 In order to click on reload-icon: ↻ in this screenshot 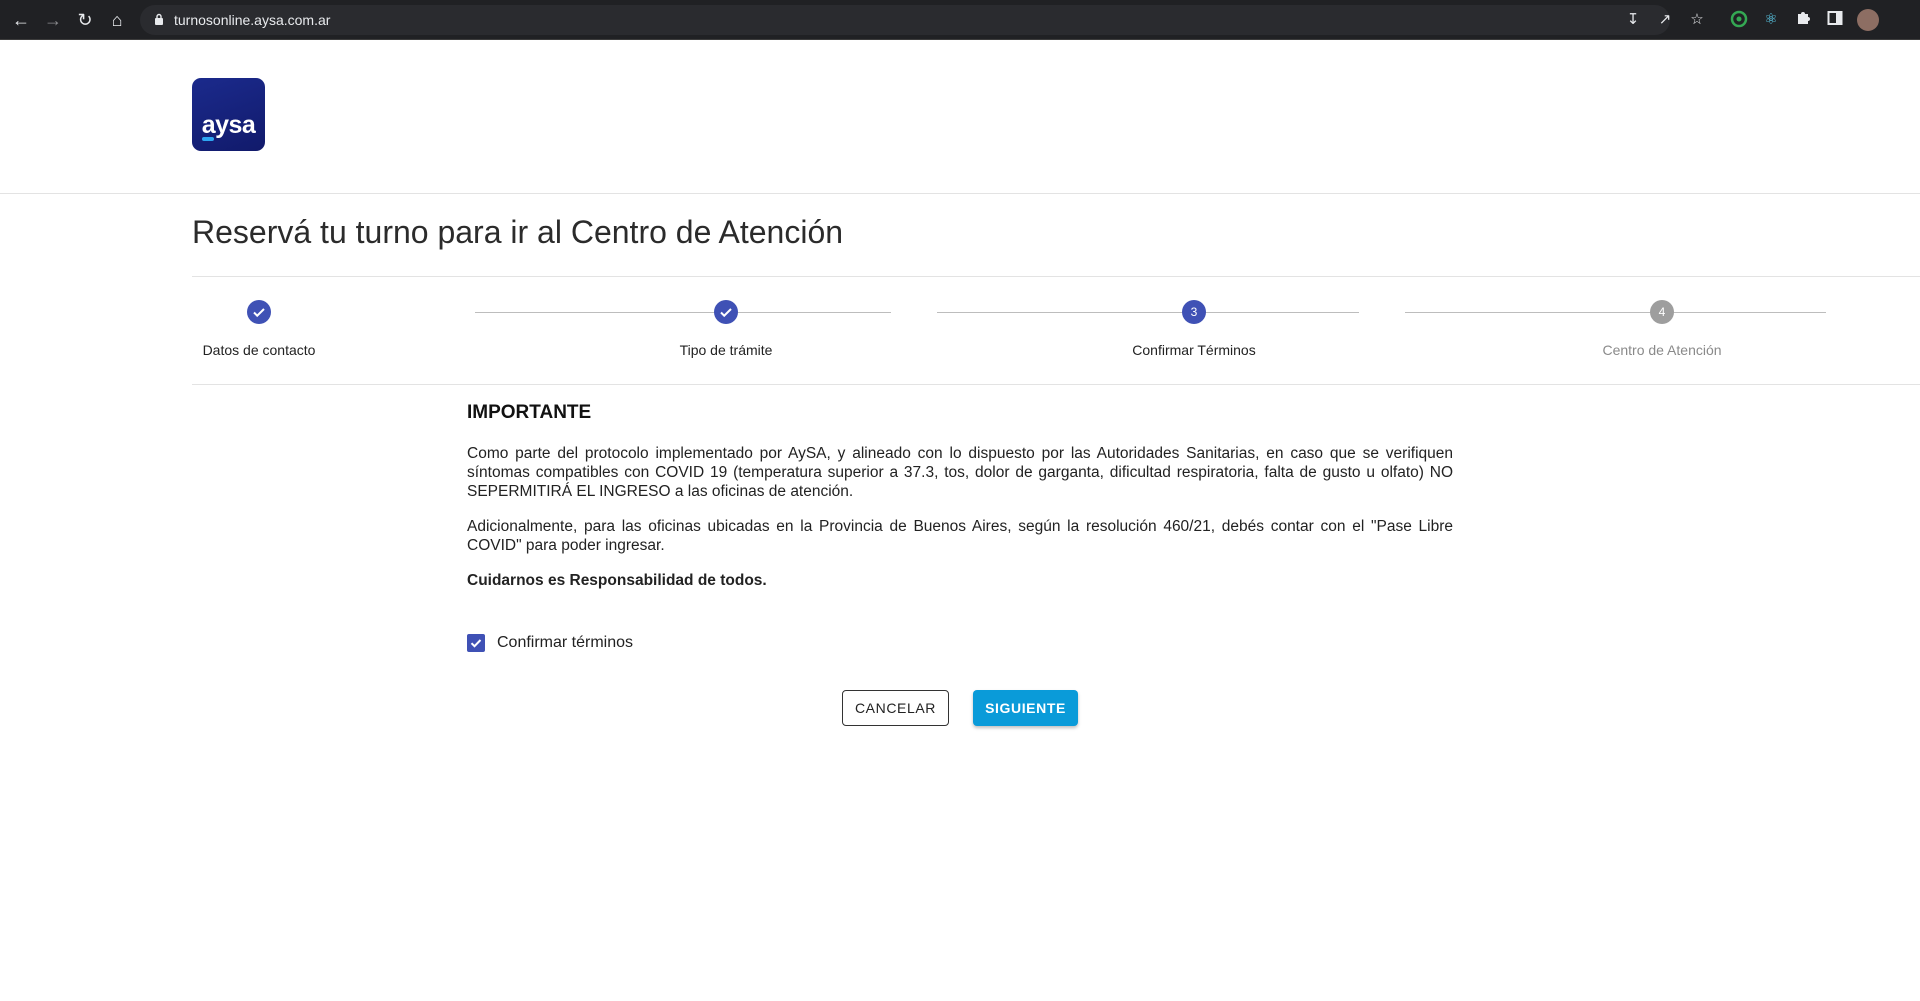, I will do `click(85, 20)`.